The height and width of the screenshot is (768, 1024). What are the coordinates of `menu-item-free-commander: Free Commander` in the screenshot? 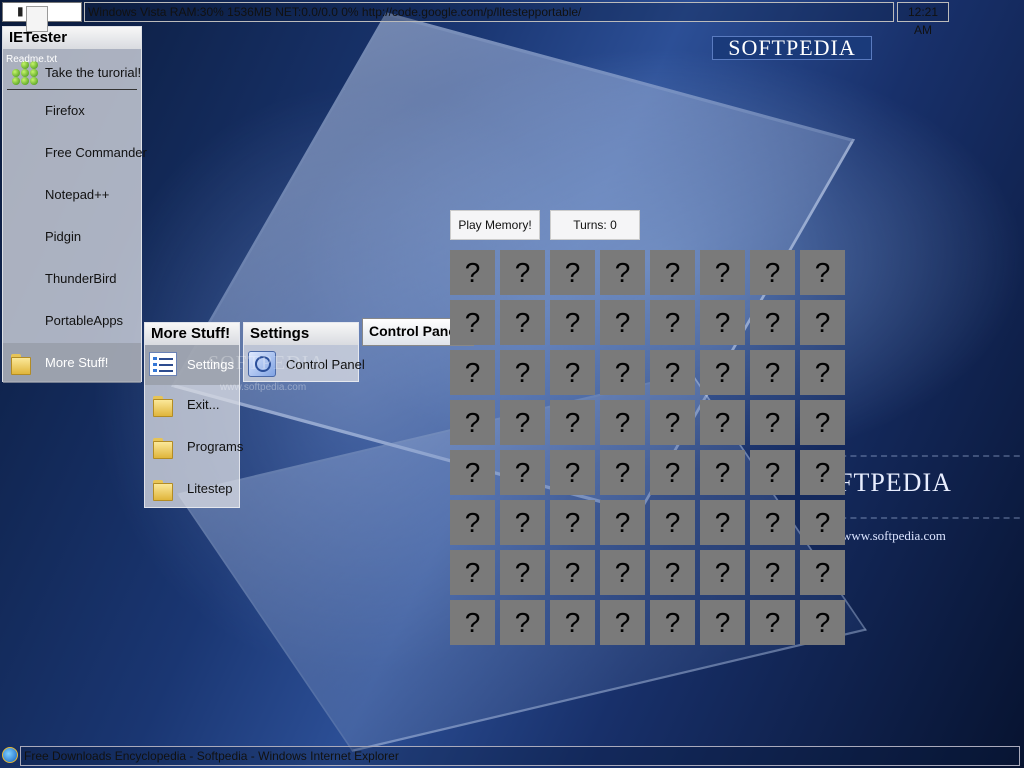 It's located at (75, 153).